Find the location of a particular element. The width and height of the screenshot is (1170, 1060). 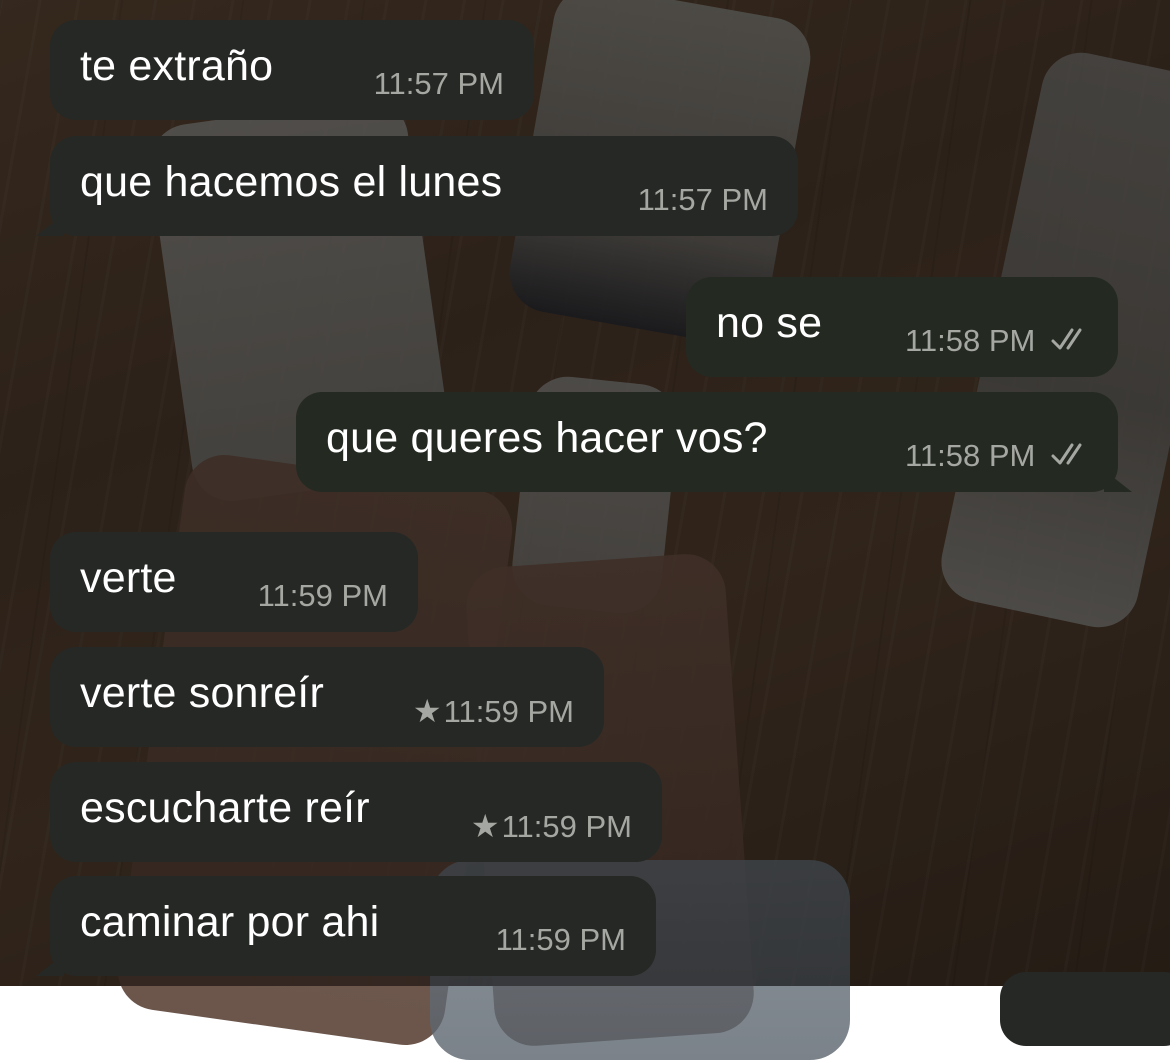

message-bubble-outgoing: no se 11:58 PM is located at coordinates (902, 327).